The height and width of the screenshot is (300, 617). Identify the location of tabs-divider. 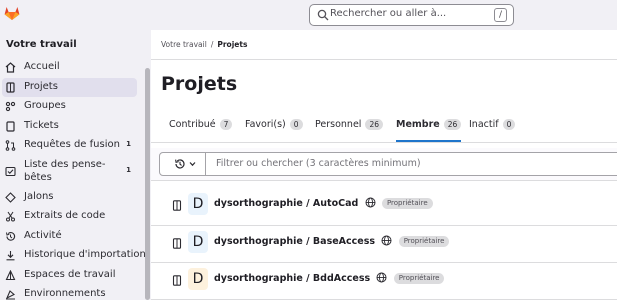
(384, 142).